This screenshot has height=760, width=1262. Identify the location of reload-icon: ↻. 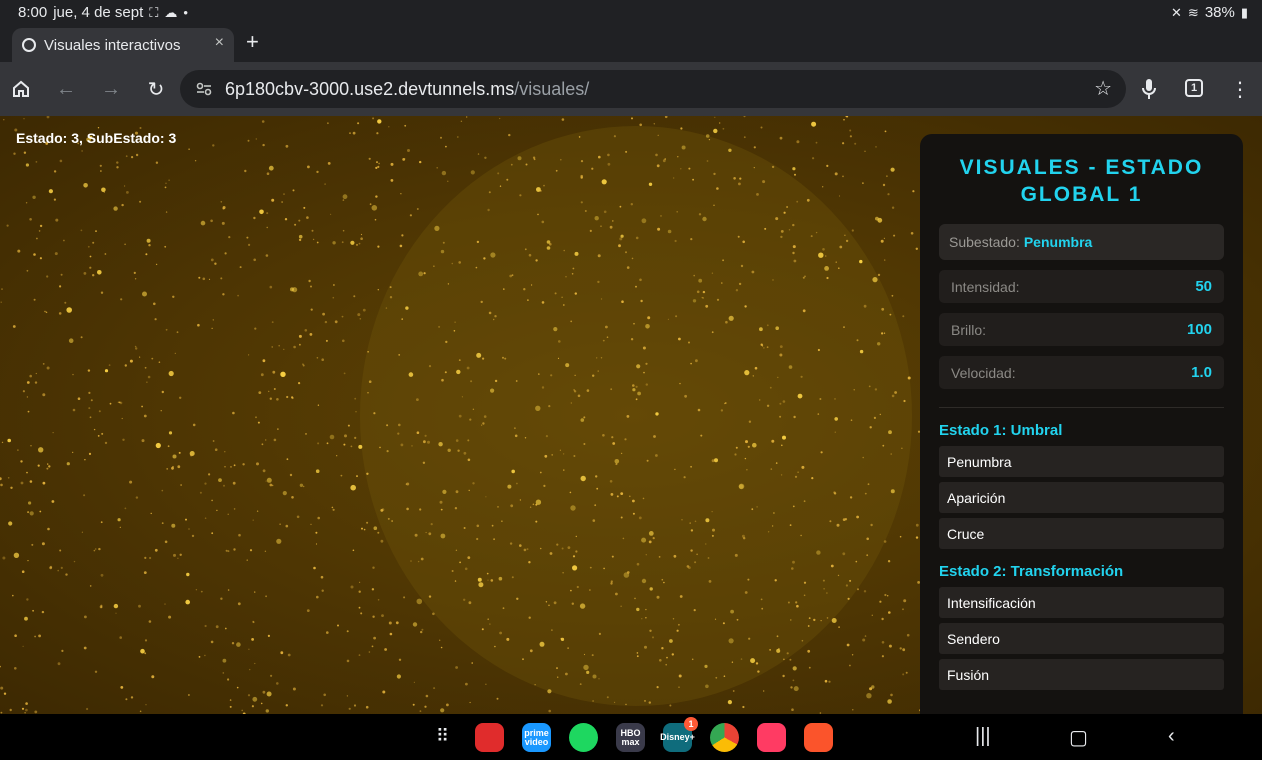
(156, 89).